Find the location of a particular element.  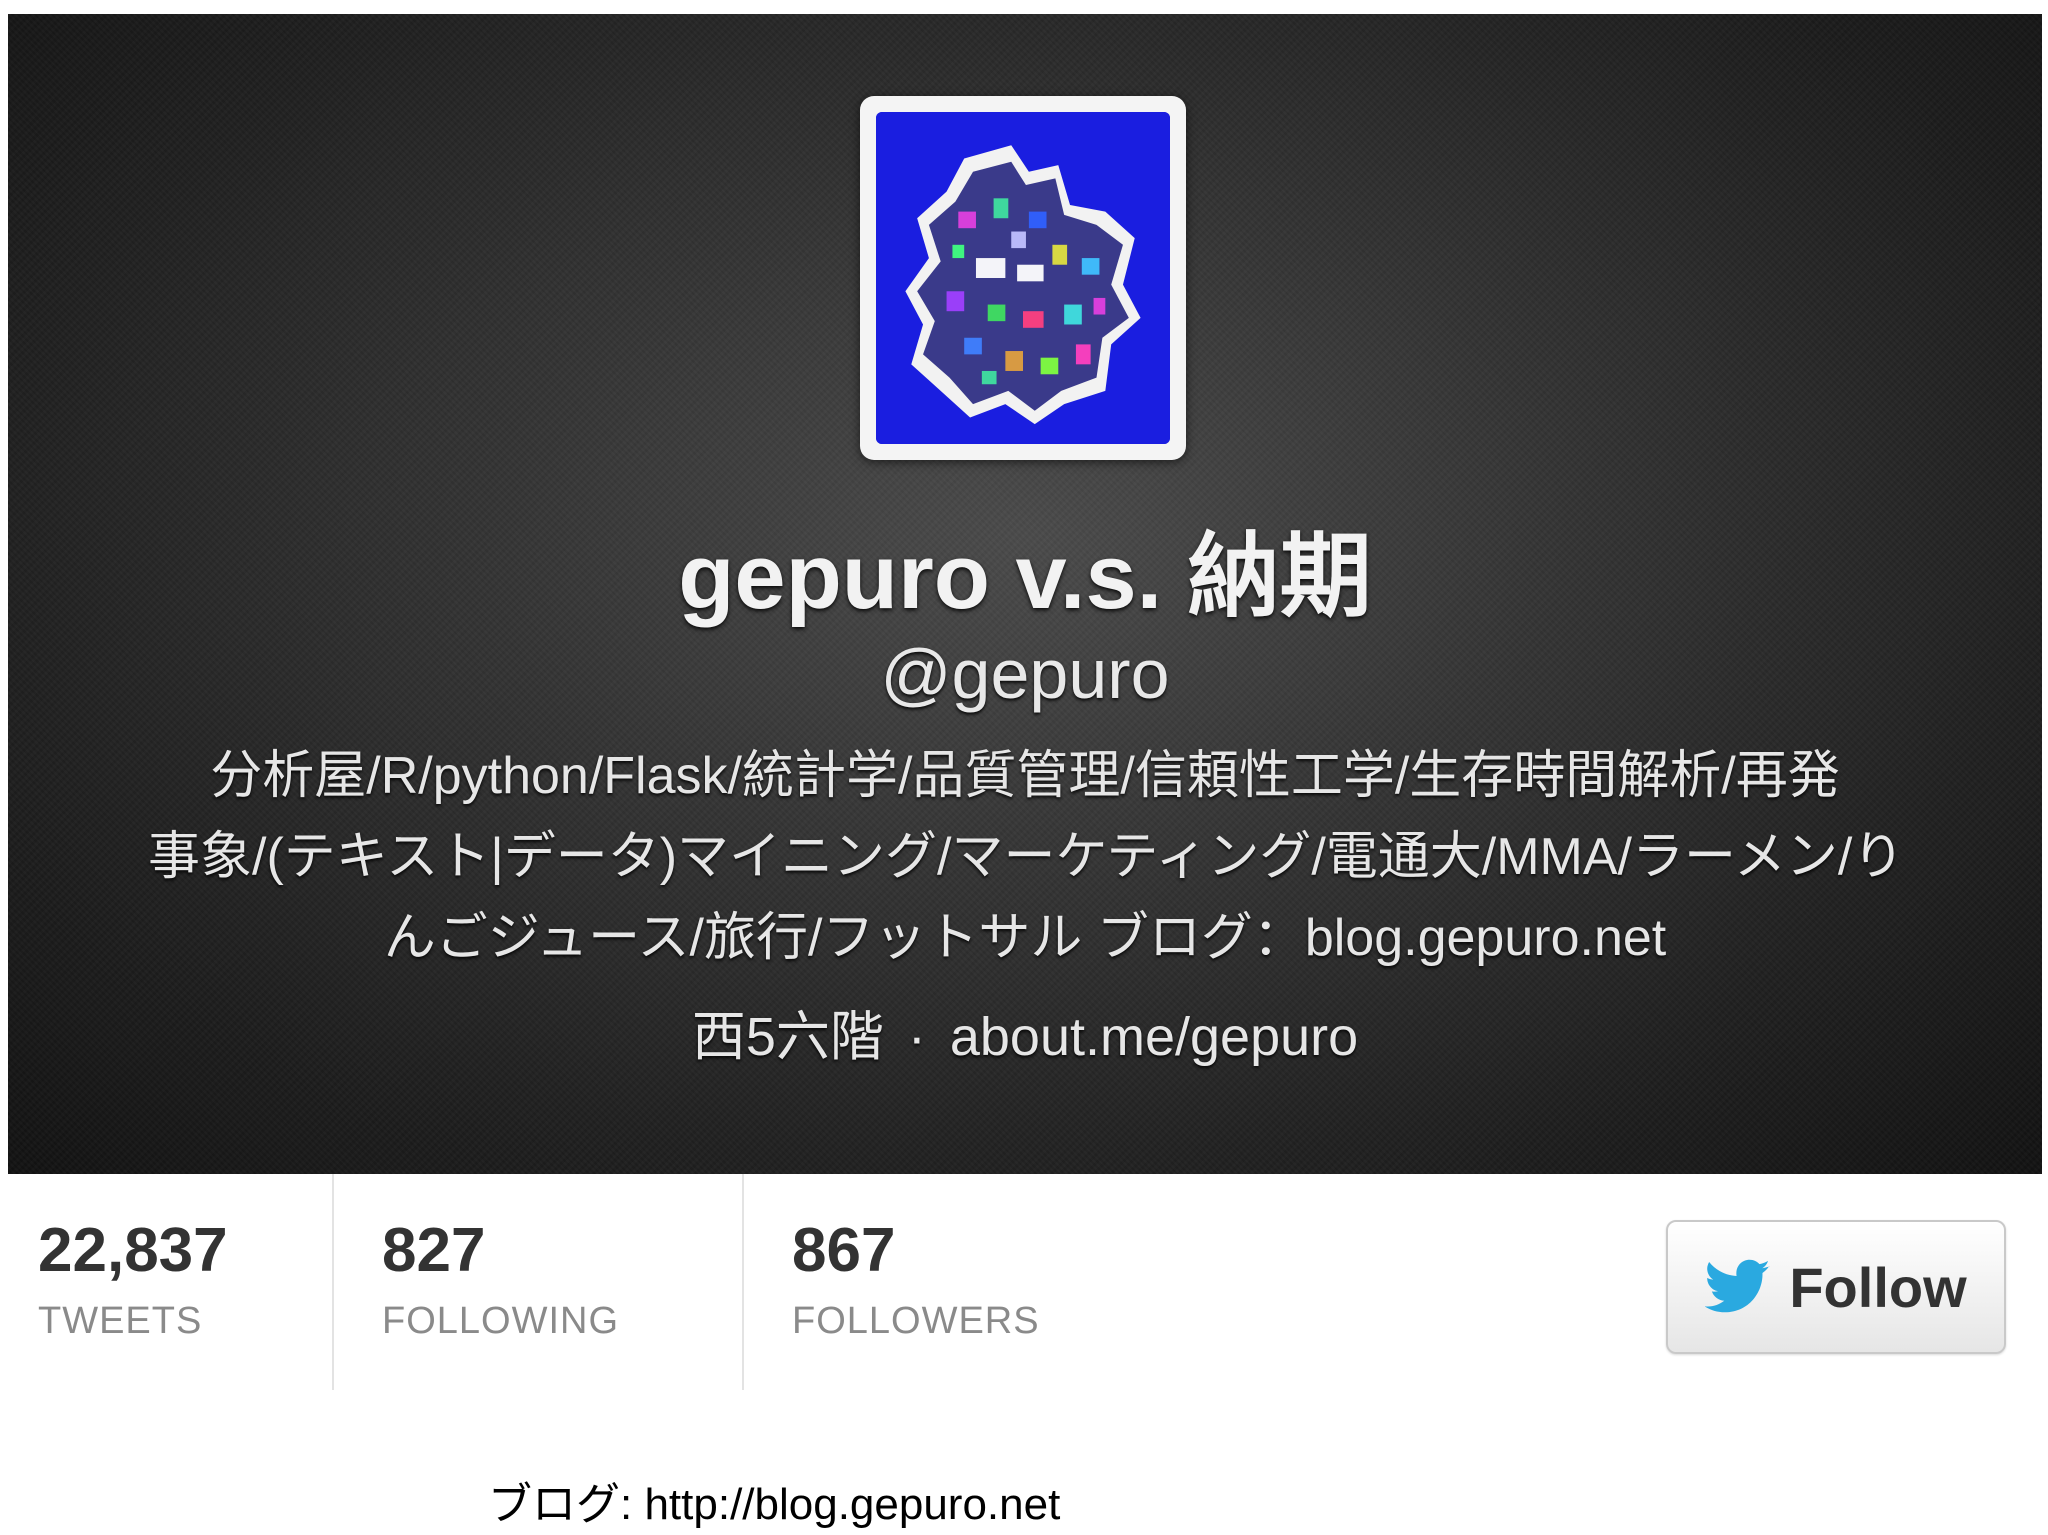

following-label: FOLLOWING is located at coordinates (501, 1321).